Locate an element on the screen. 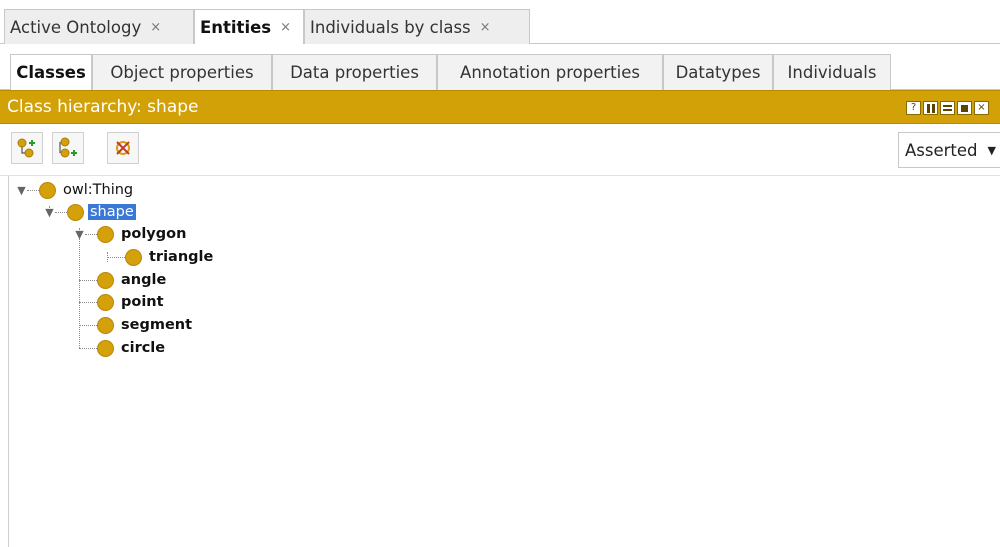  view-controls: ? × is located at coordinates (947, 108).